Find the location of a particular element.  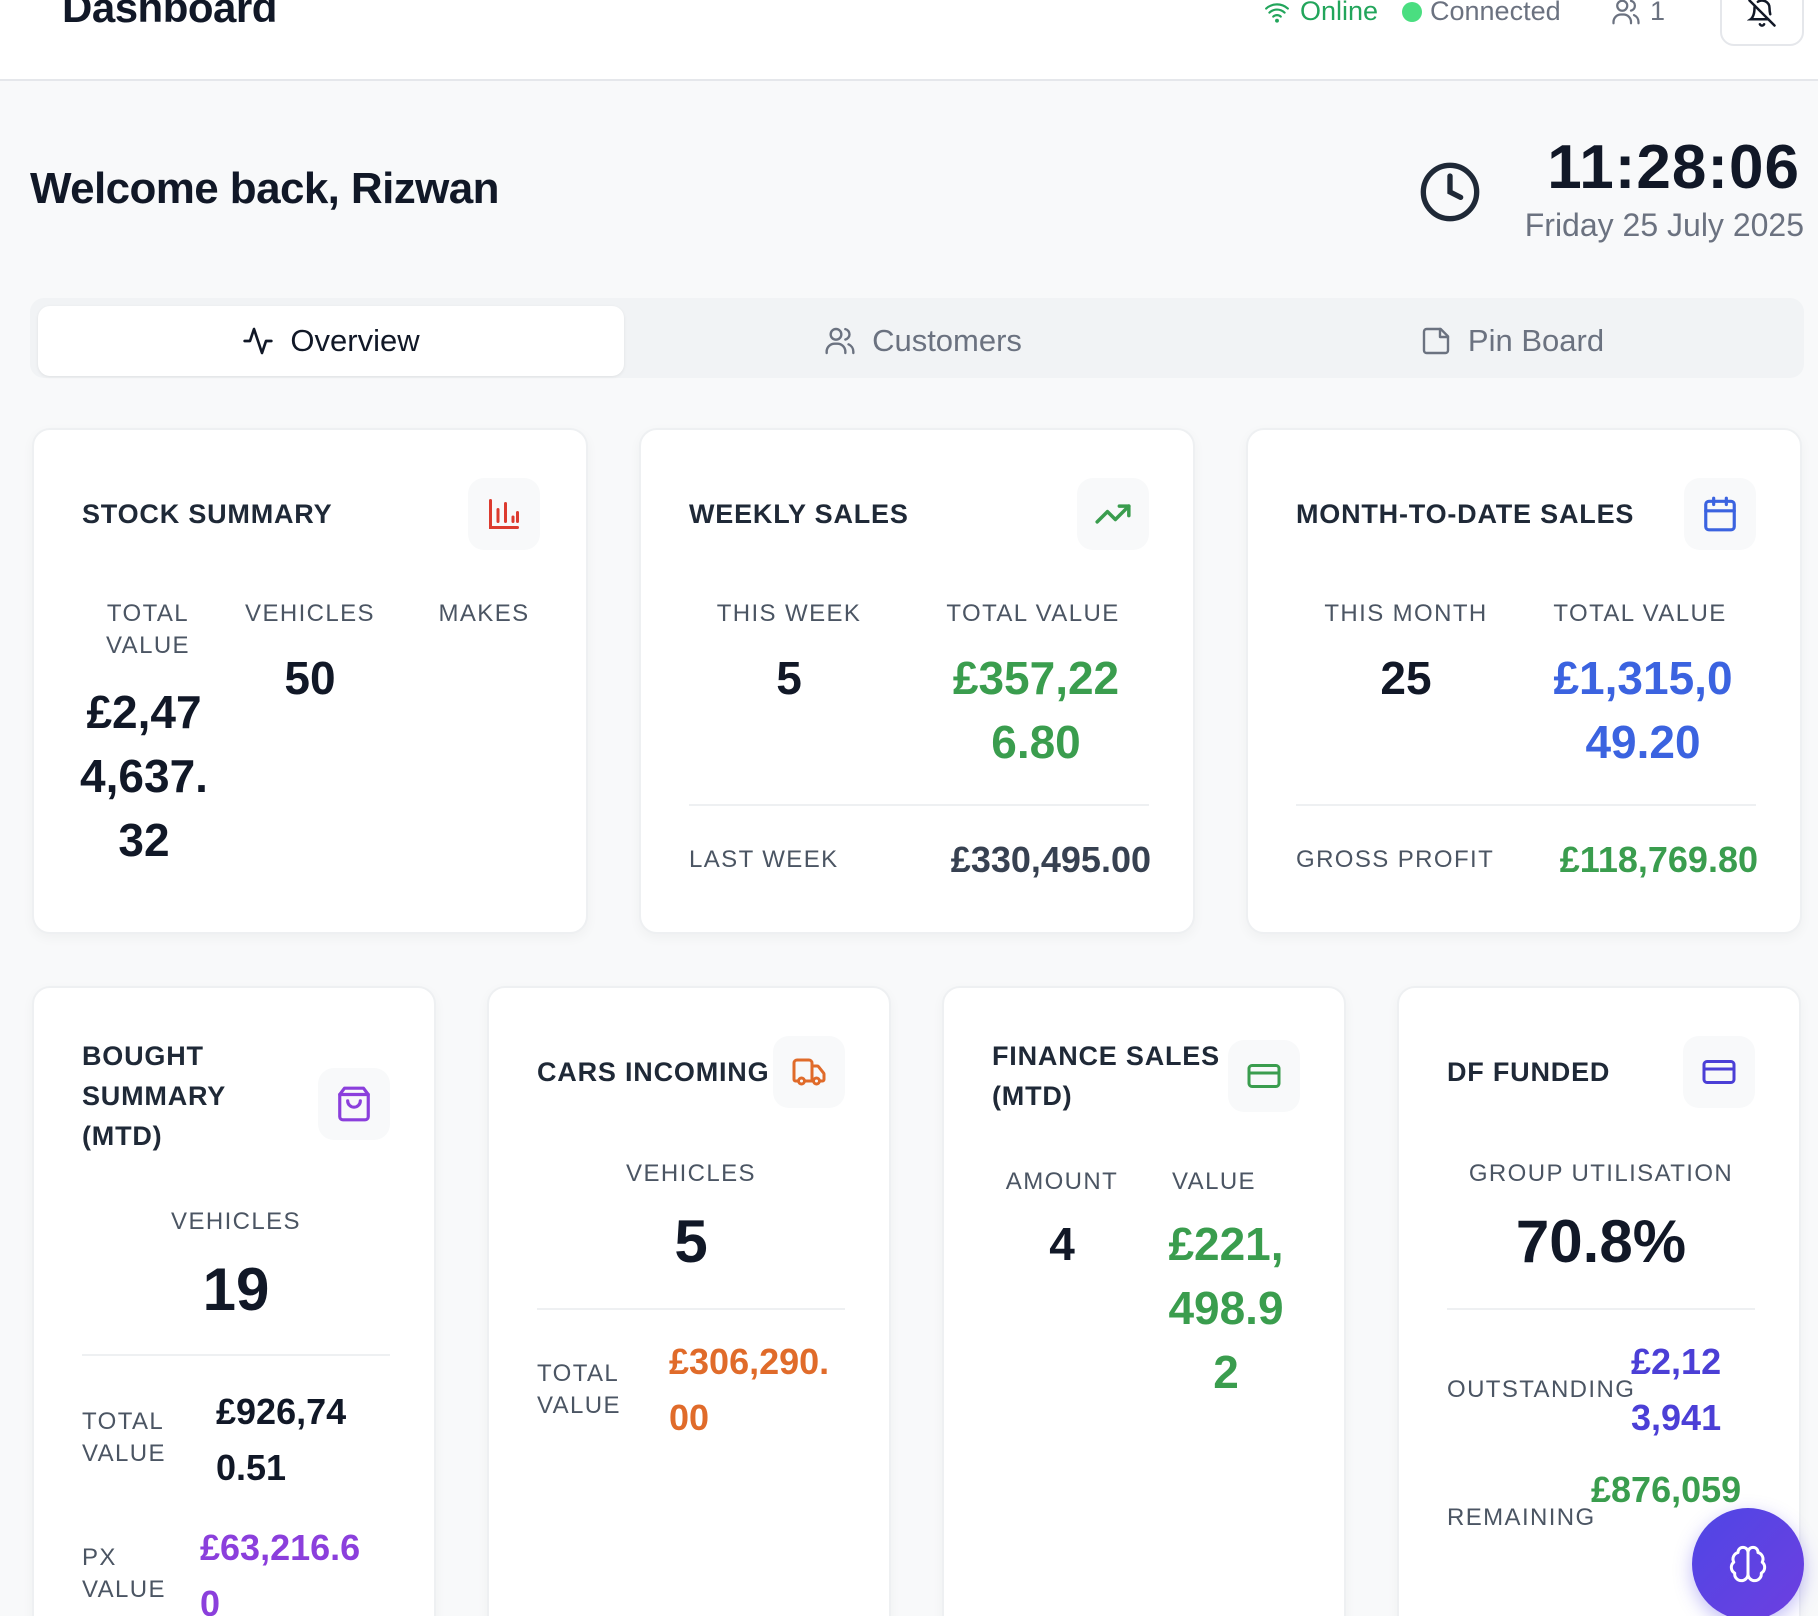

vehicles-value: 5 is located at coordinates (691, 1241).